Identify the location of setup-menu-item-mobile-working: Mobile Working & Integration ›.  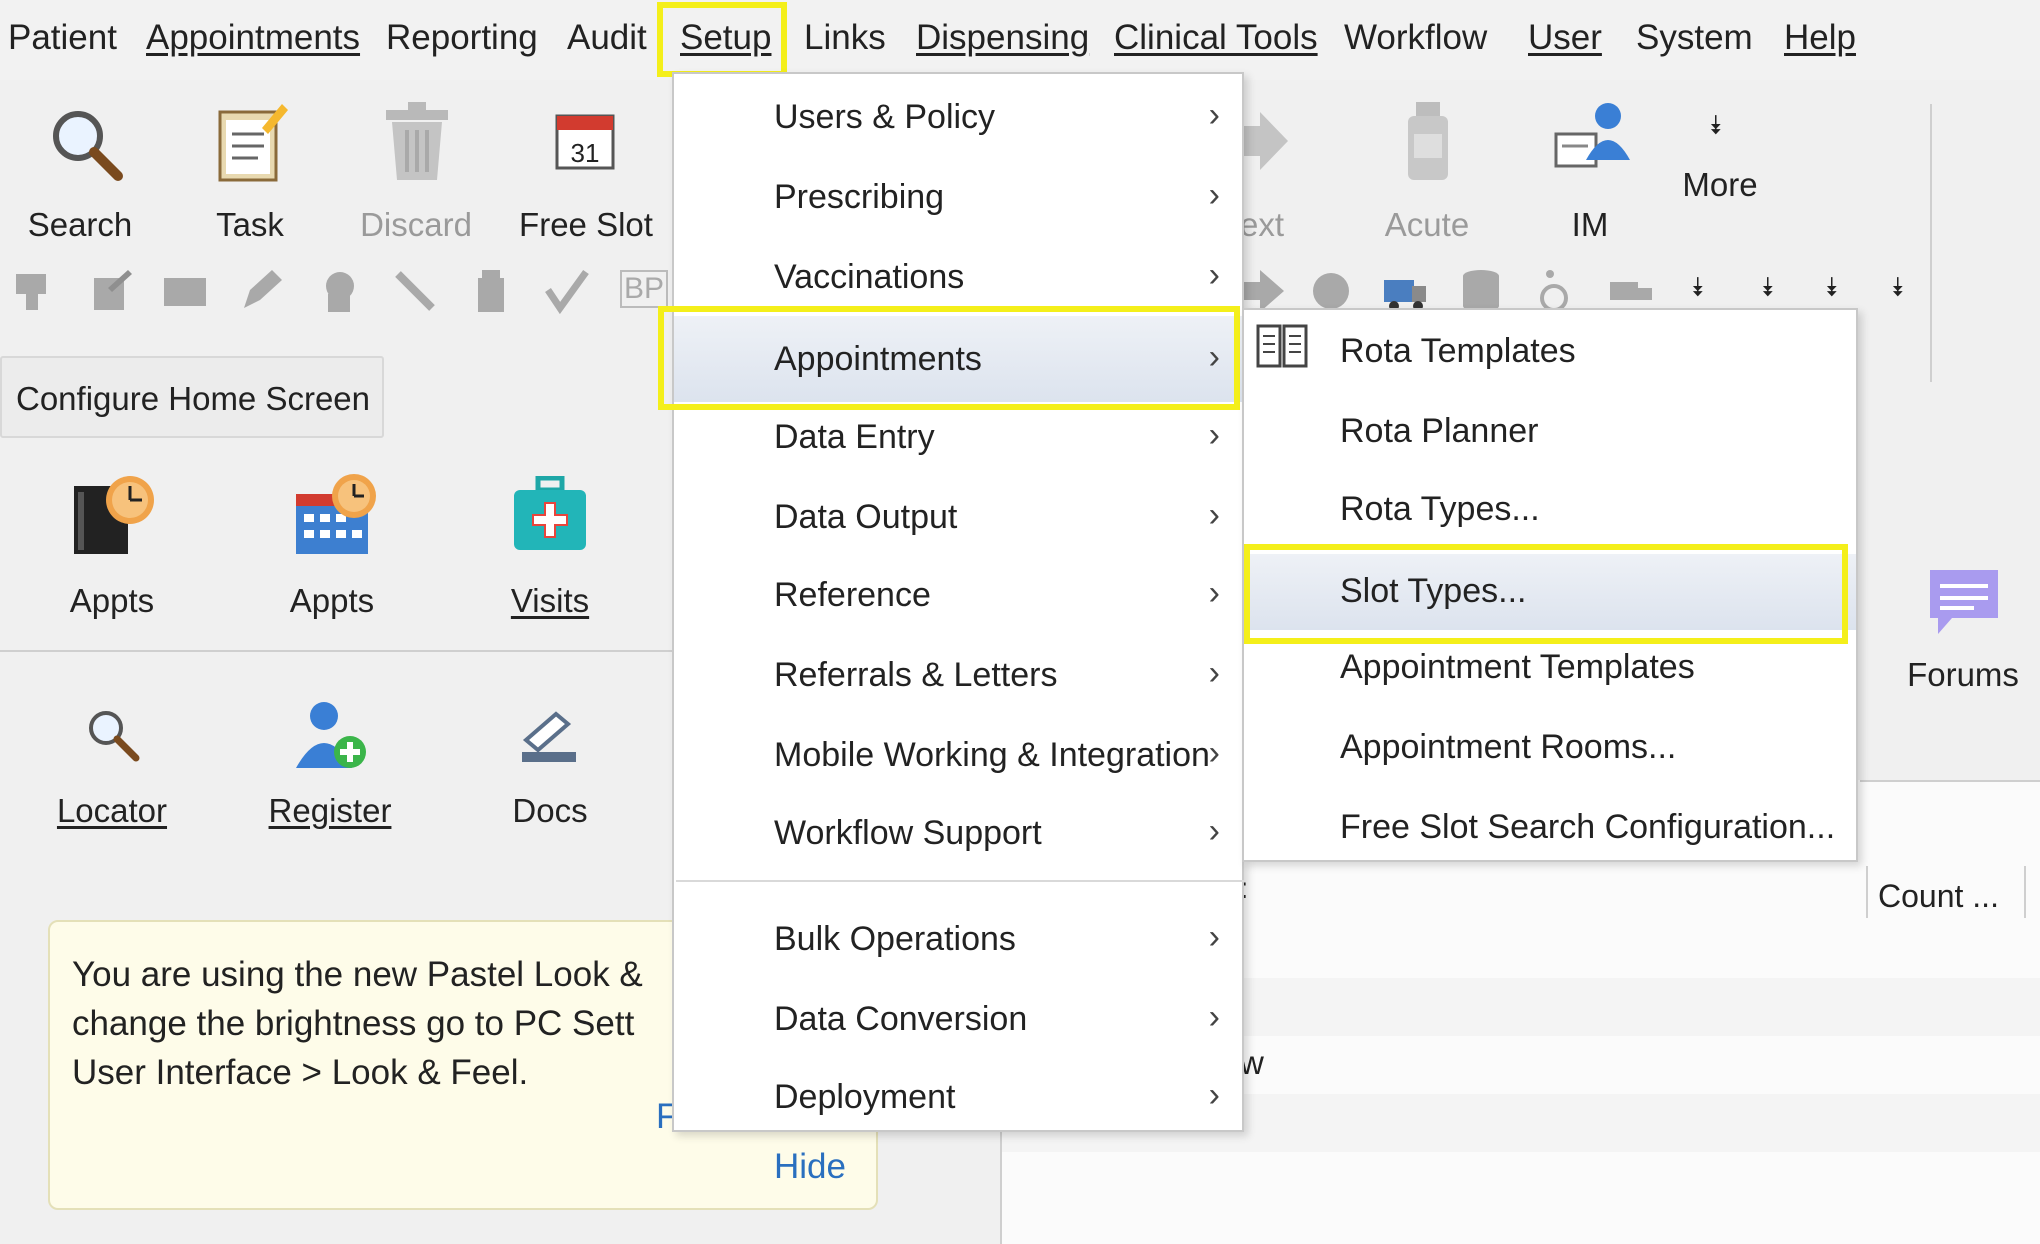
(958, 756).